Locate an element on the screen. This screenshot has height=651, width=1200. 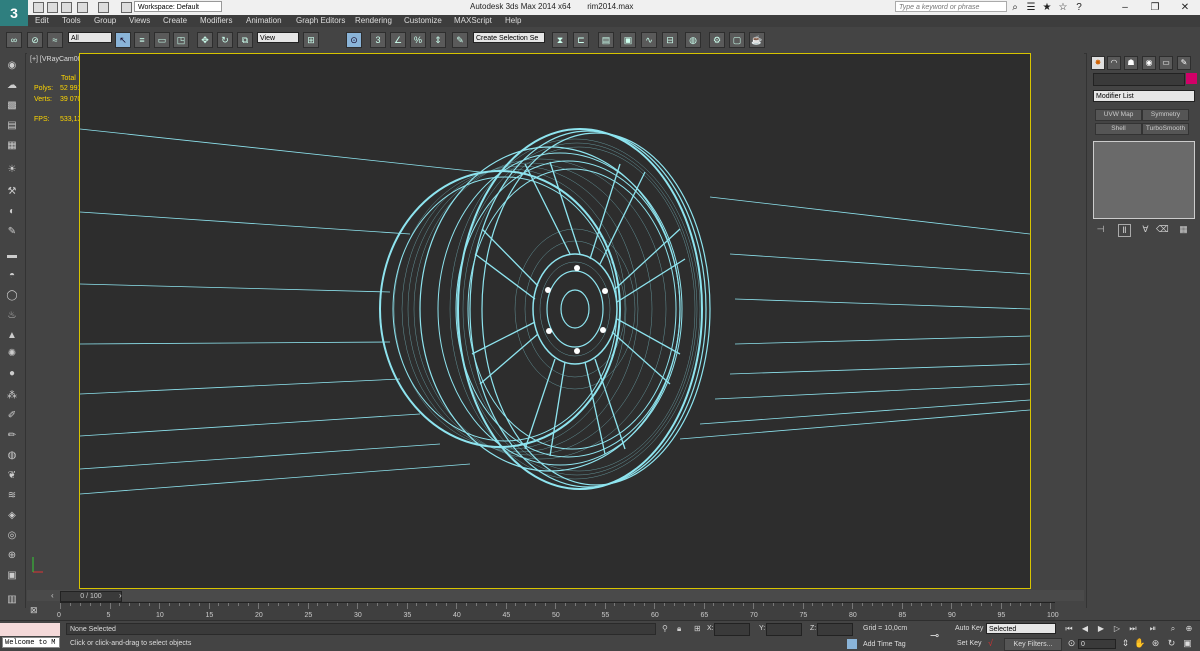
layer-manager-icon: ▤ is located at coordinates (606, 40).